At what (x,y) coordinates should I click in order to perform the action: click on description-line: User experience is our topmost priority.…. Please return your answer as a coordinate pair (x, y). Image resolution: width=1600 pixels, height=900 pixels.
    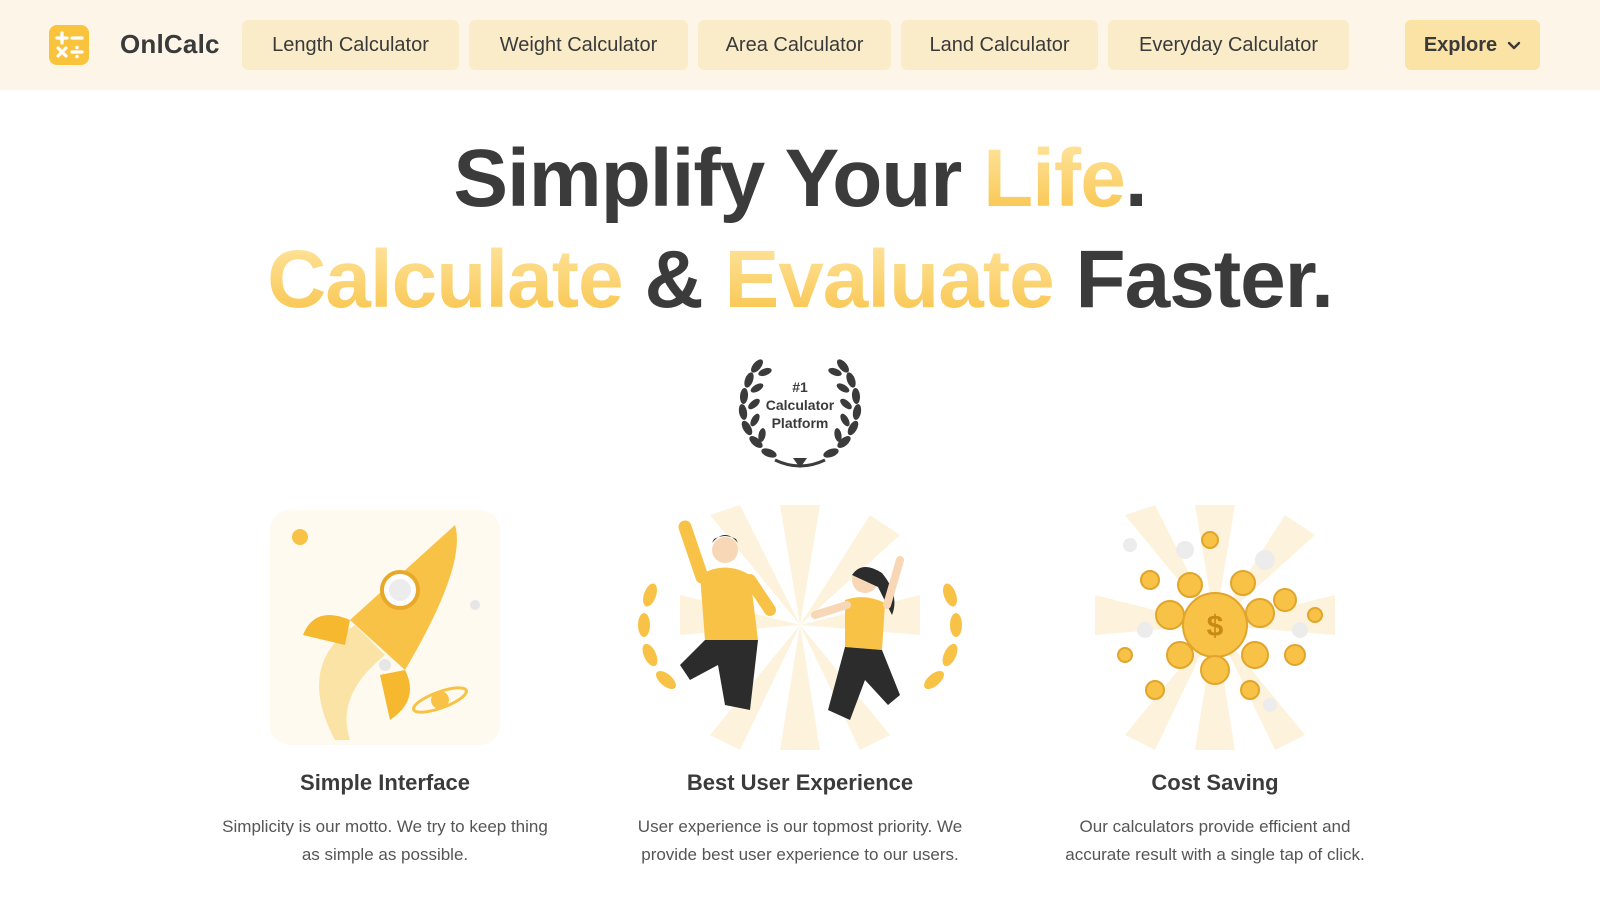
    Looking at the image, I should click on (800, 826).